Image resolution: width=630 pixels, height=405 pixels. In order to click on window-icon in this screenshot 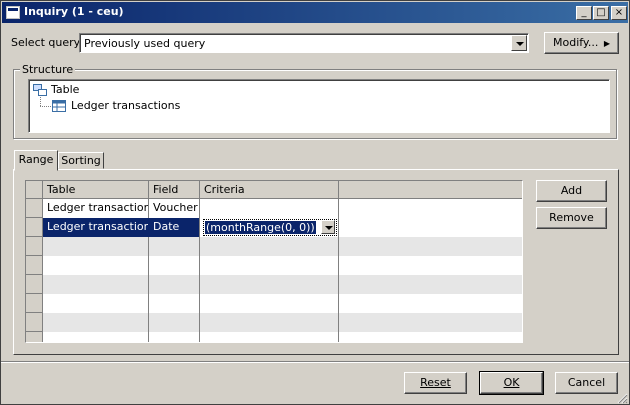, I will do `click(13, 12)`.